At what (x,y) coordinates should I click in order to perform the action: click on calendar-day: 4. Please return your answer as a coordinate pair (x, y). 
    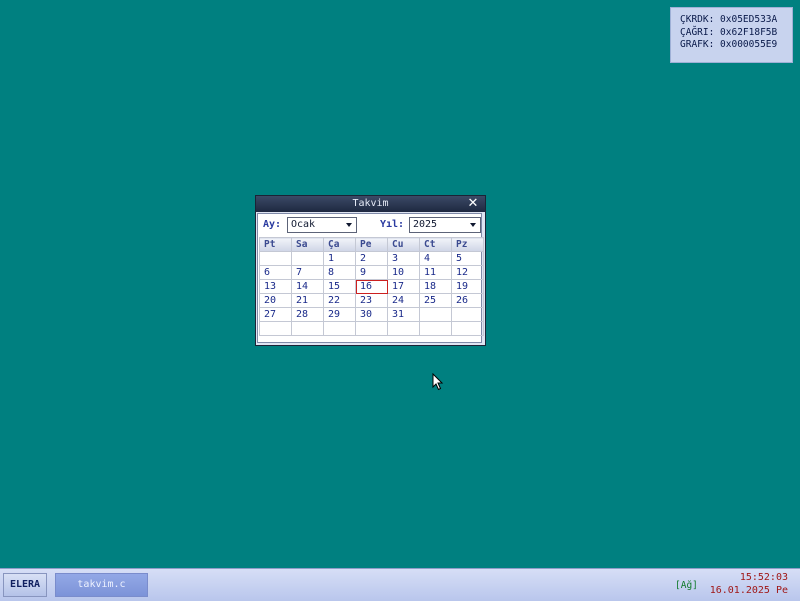
    Looking at the image, I should click on (435, 258).